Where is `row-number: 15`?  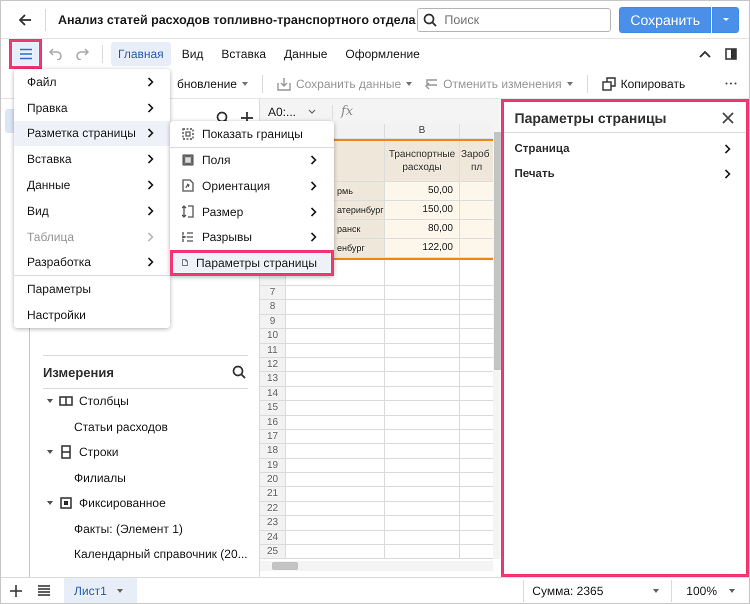 row-number: 15 is located at coordinates (273, 408).